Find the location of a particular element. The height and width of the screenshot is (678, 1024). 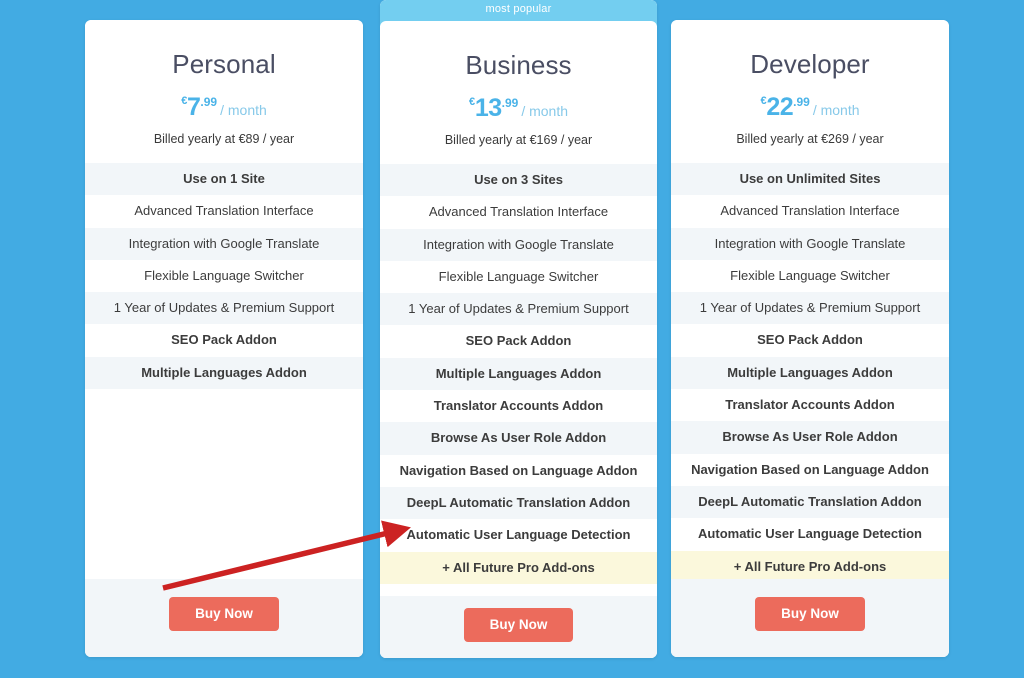

billing-note: Billed yearly at €89 / year is located at coordinates (224, 139).